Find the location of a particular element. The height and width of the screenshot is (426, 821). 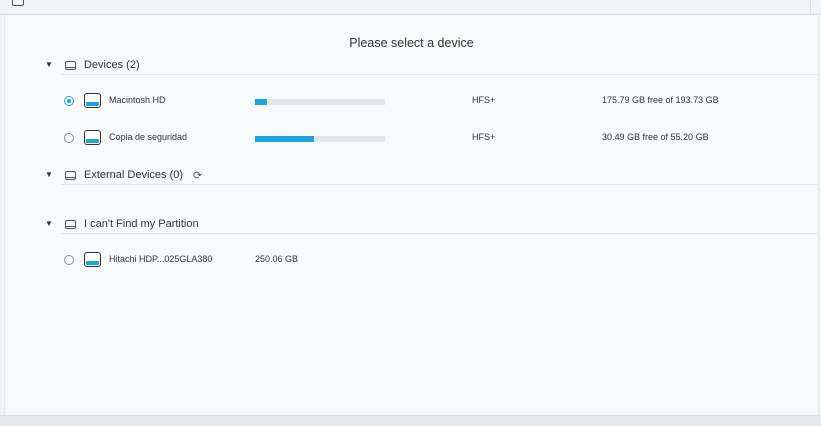

device-row-hitachi: Hitachi HDP...025GLA380 250.06 GB is located at coordinates (411, 261).